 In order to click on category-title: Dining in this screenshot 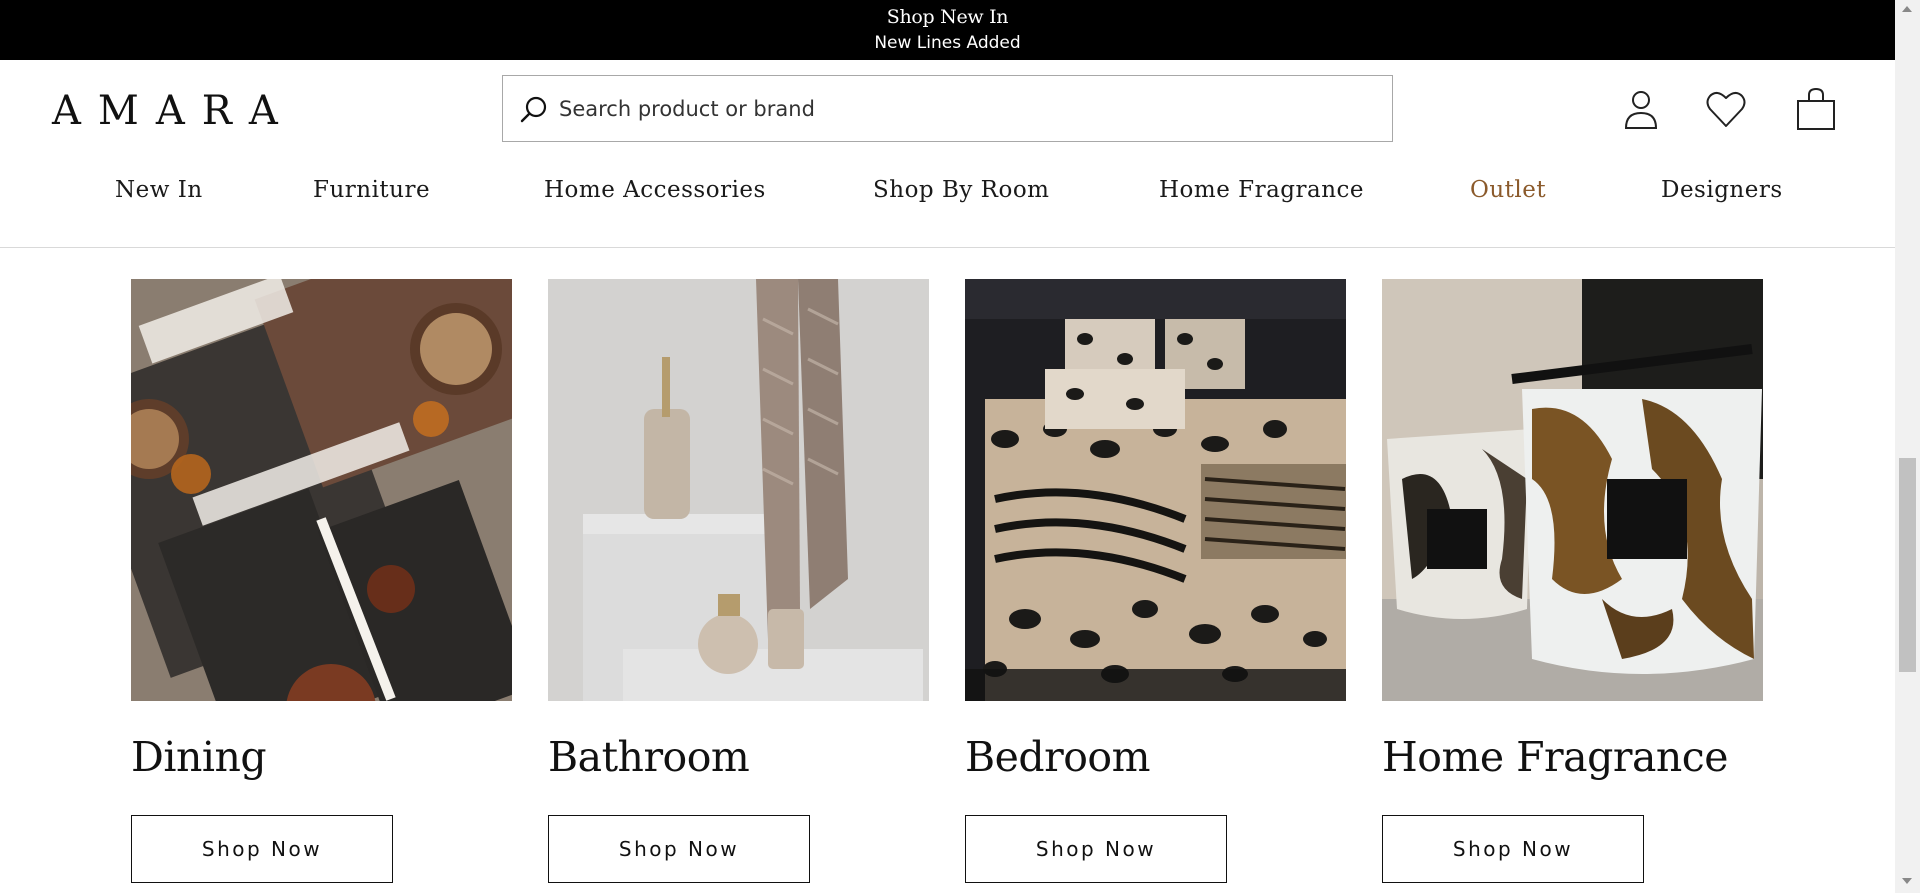, I will do `click(199, 757)`.